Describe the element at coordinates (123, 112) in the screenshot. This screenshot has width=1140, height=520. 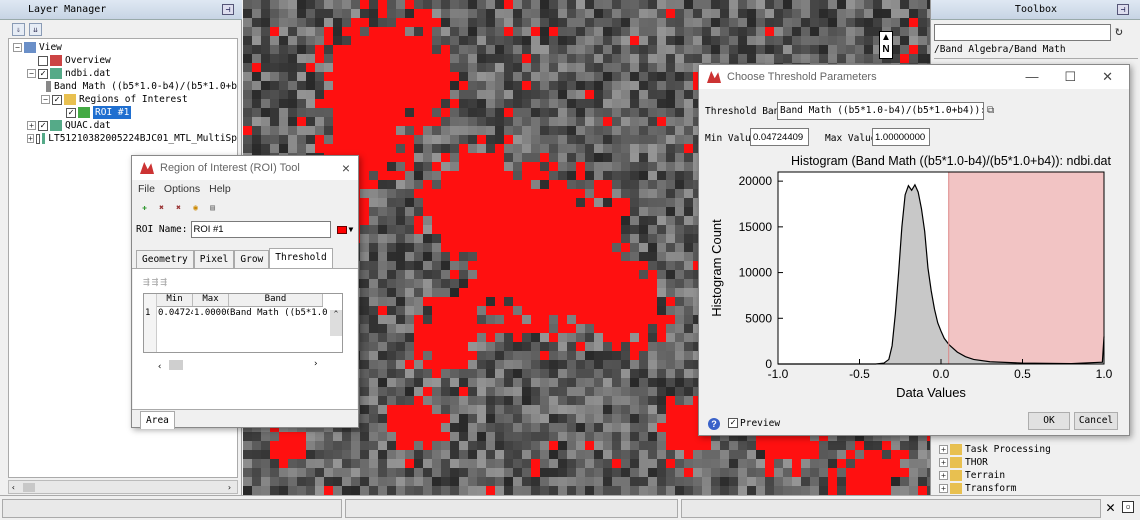
I see `layer-tree-item: ✓ ROI #1` at that location.